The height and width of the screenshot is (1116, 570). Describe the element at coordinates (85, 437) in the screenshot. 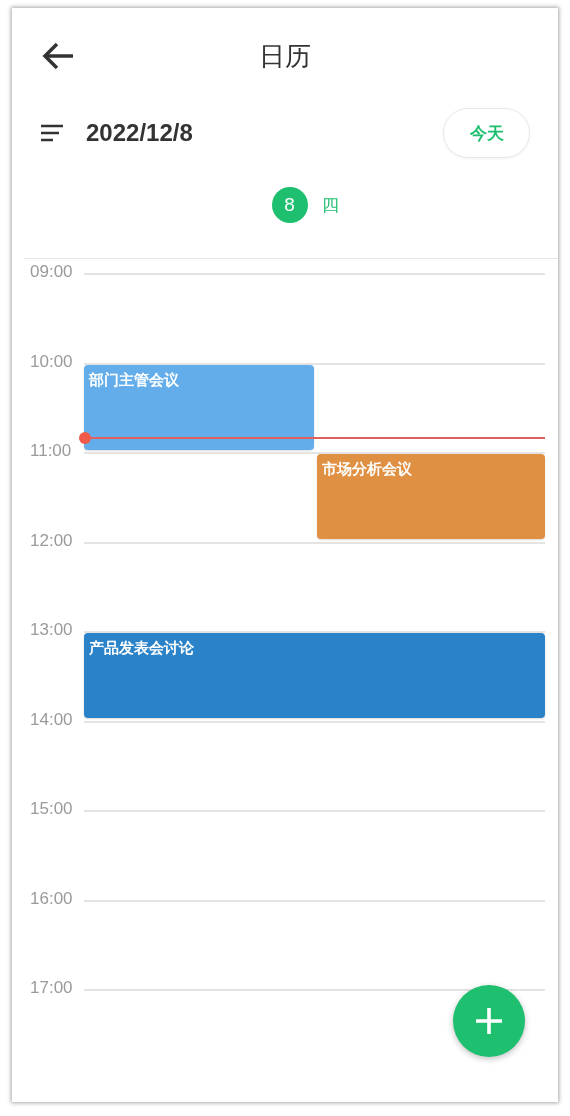

I see `current-time-dot` at that location.